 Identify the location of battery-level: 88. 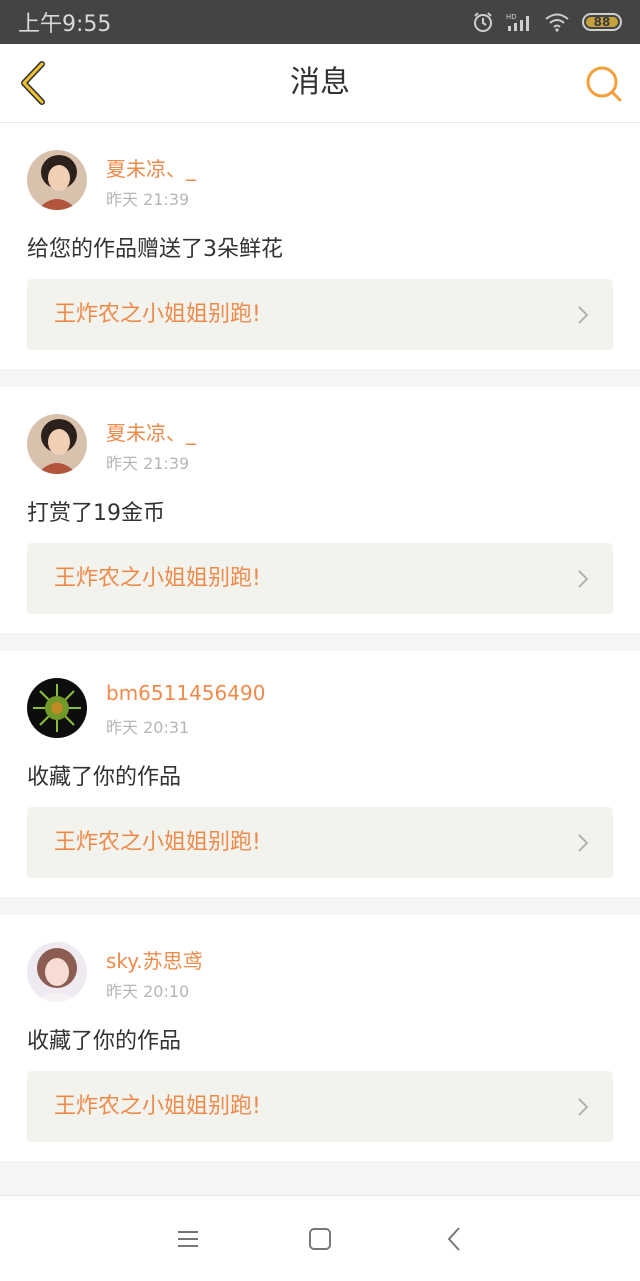
(602, 22).